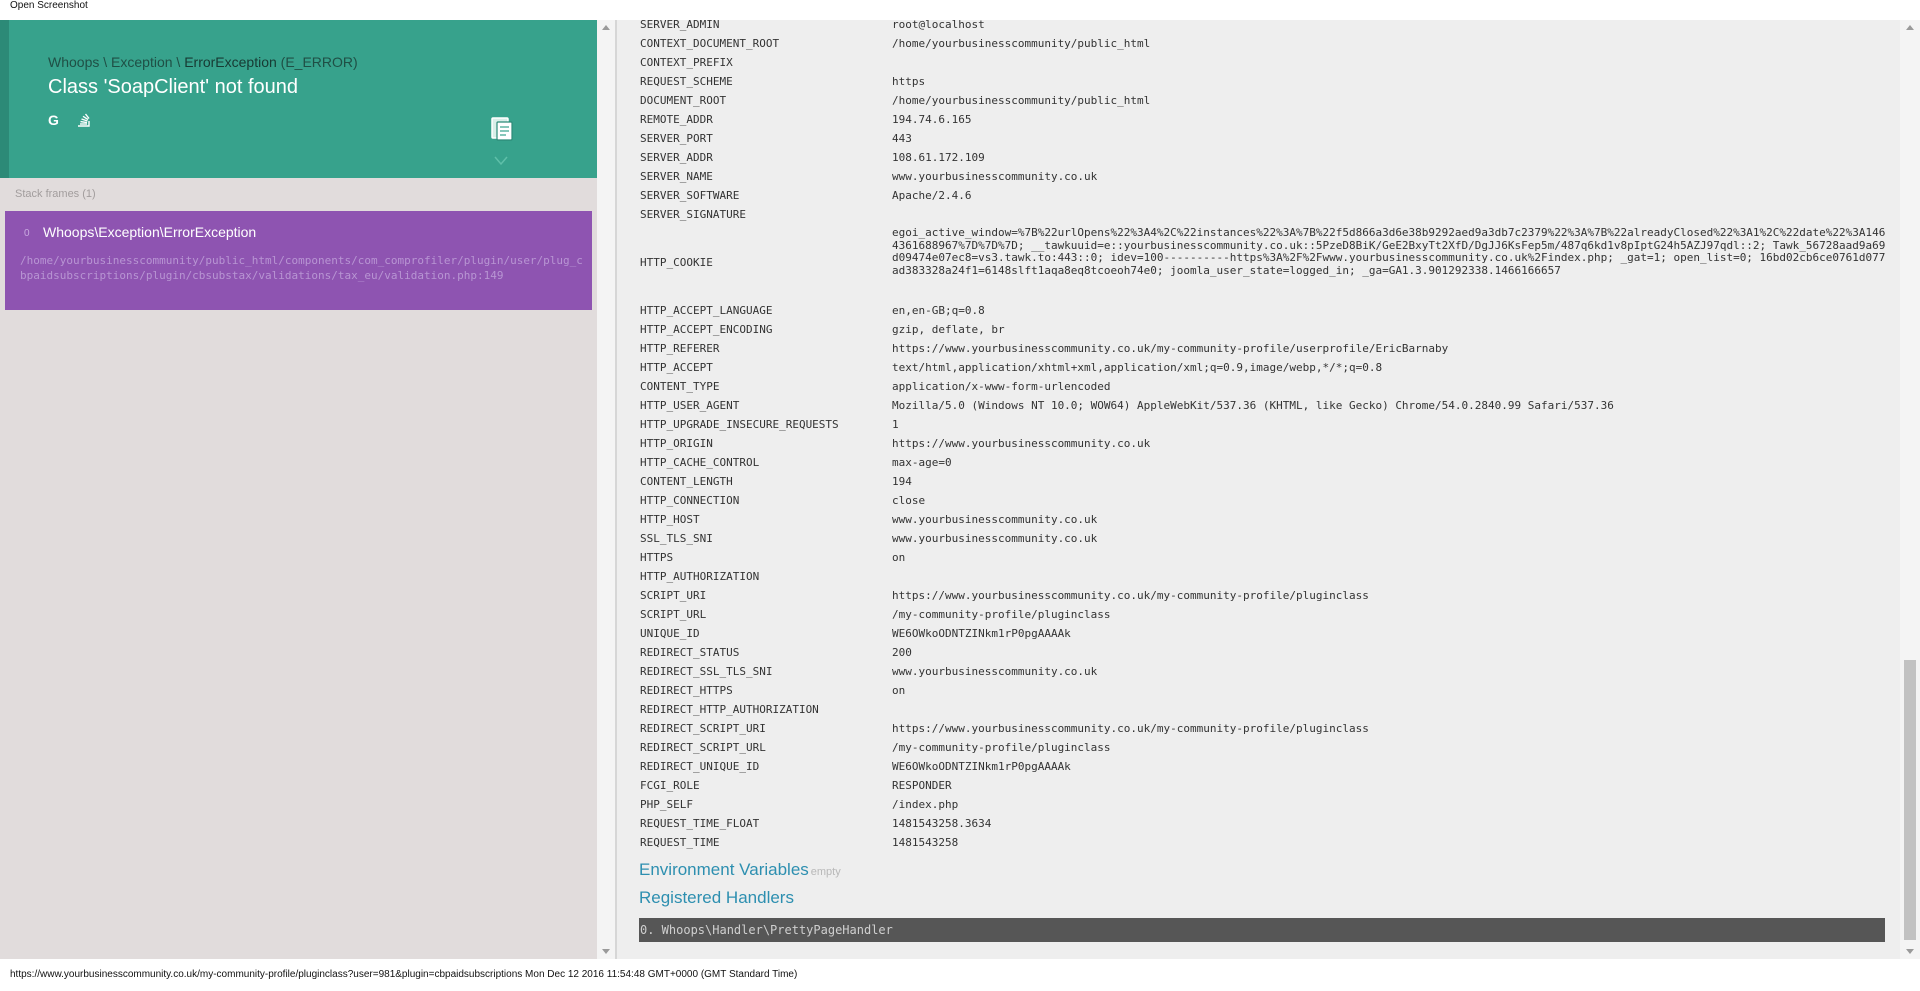 This screenshot has width=1920, height=991. Describe the element at coordinates (700, 823) in the screenshot. I see `variable-key: REQUEST_TIME_FLOAT` at that location.